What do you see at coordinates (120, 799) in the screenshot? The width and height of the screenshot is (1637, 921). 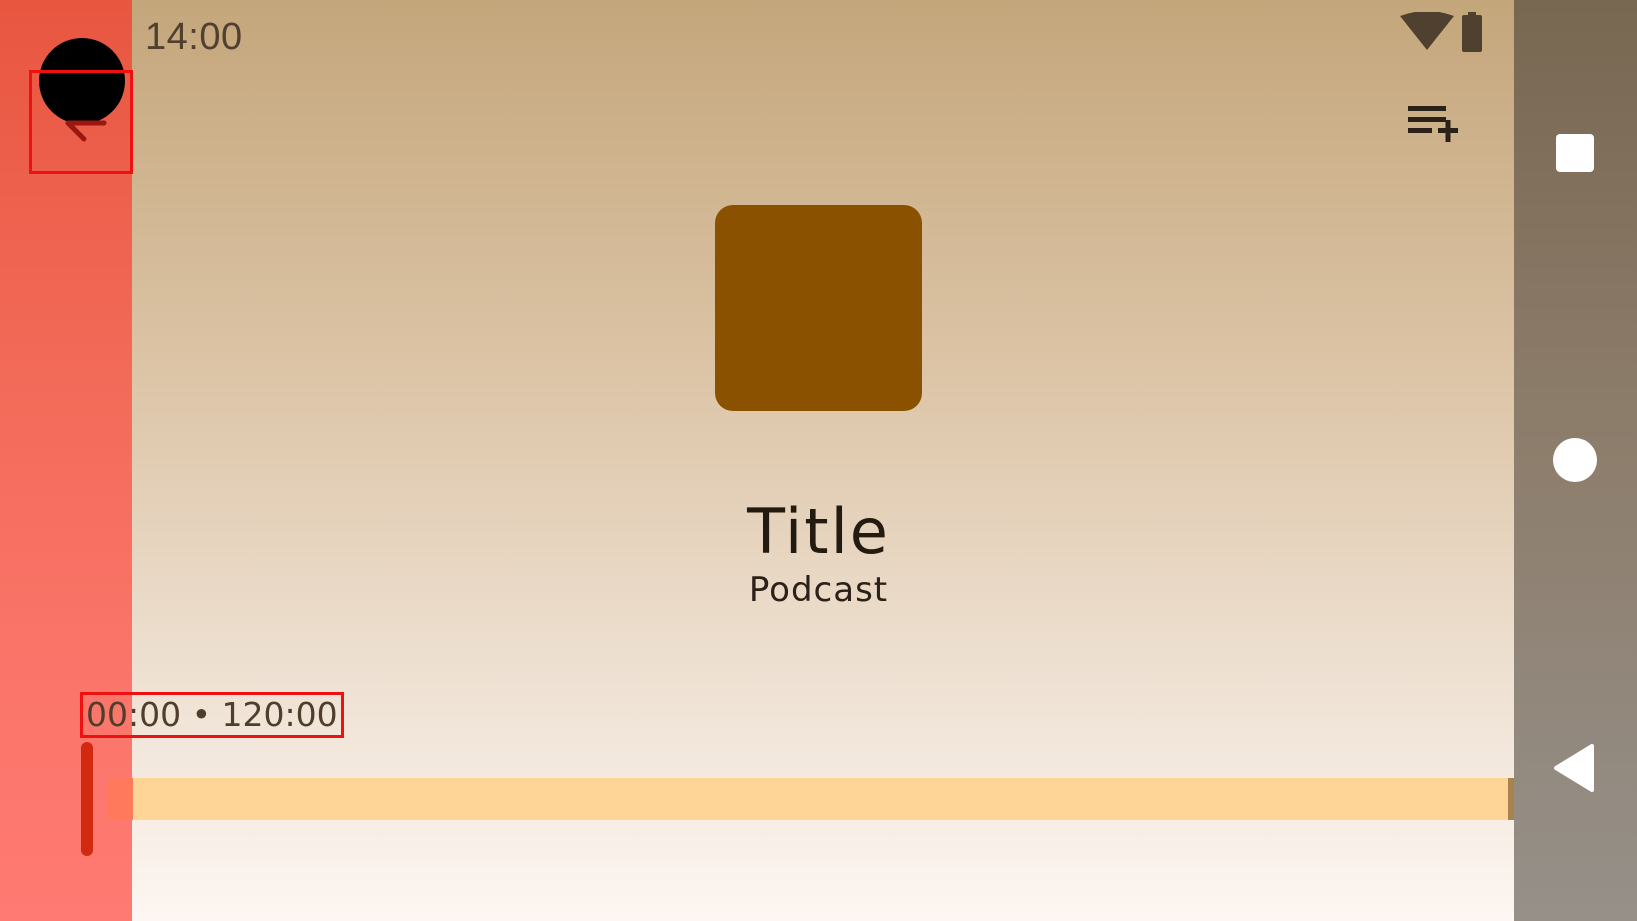 I see `progress-fill` at bounding box center [120, 799].